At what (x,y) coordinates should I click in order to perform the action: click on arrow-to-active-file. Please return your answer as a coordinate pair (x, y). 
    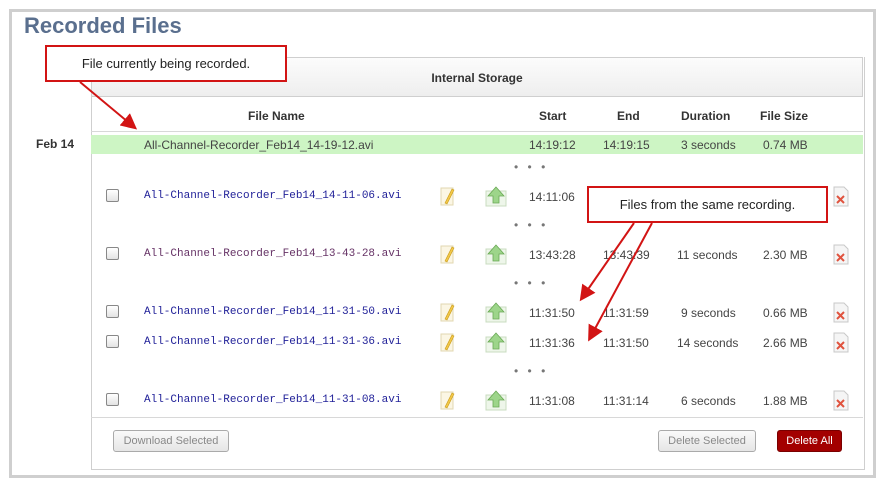
    Looking at the image, I should click on (108, 105).